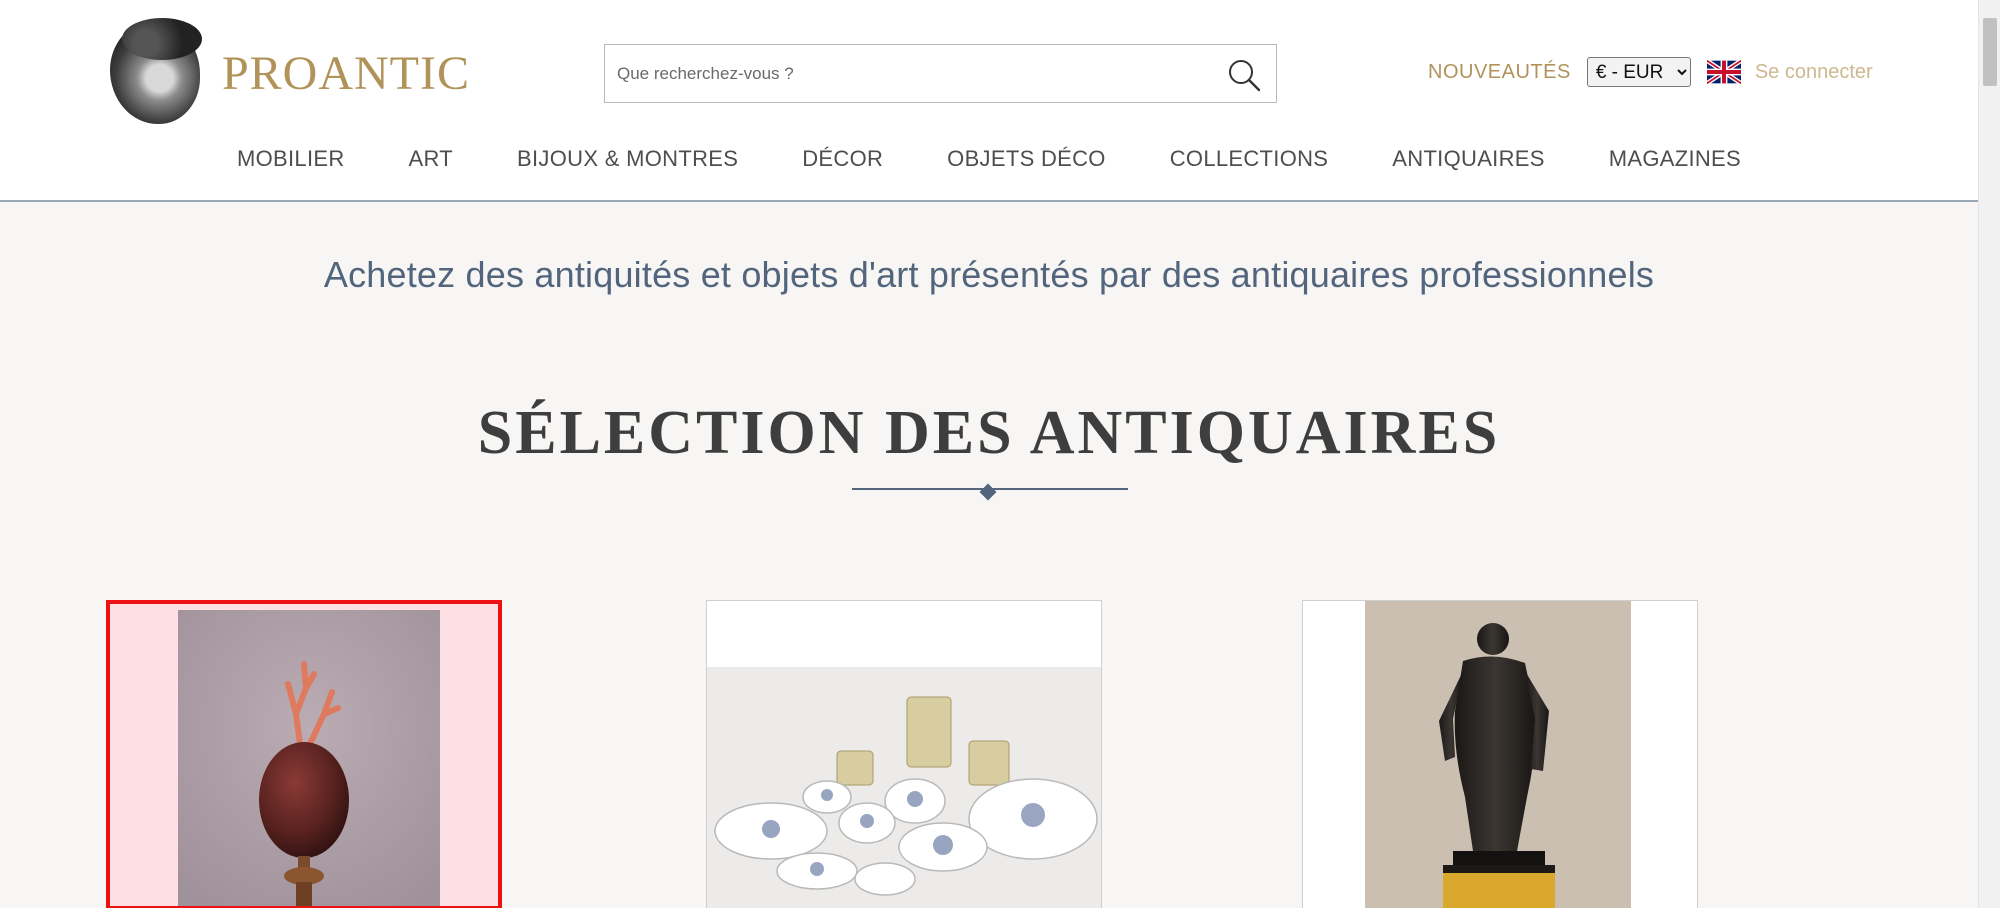 The height and width of the screenshot is (908, 2000). I want to click on porcelain-image, so click(904, 754).